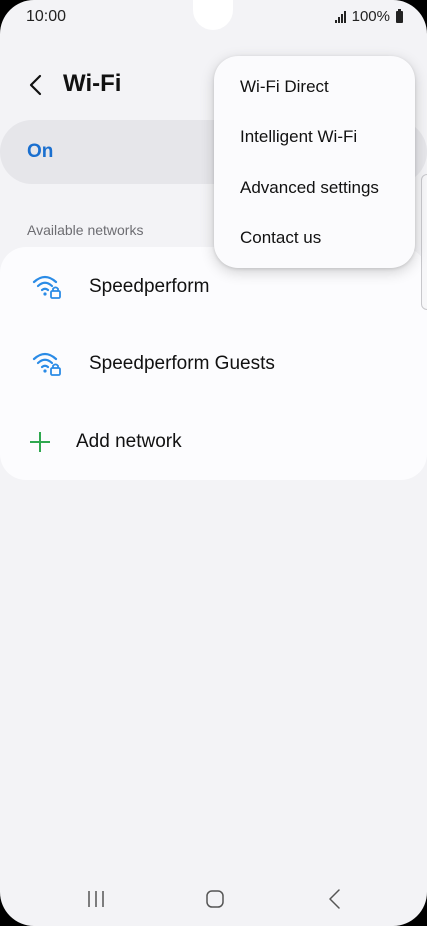  What do you see at coordinates (129, 441) in the screenshot?
I see `add-network-label: Add network` at bounding box center [129, 441].